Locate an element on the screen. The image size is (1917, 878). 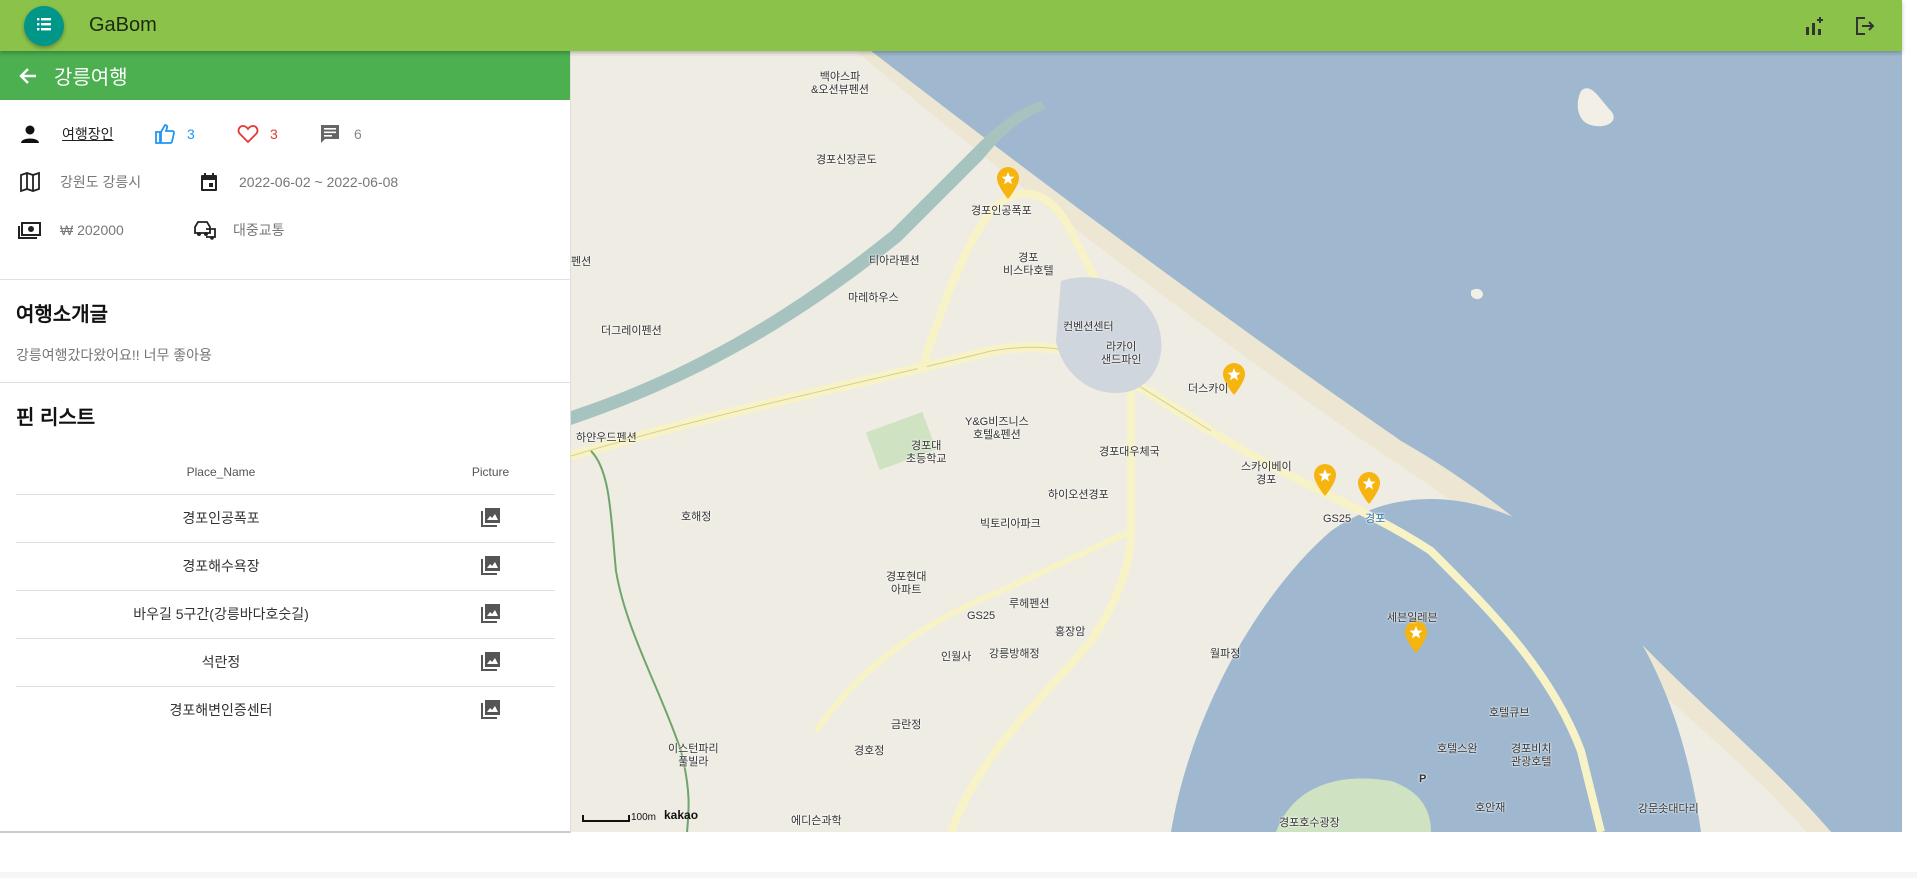
favorites: 3 is located at coordinates (257, 134).